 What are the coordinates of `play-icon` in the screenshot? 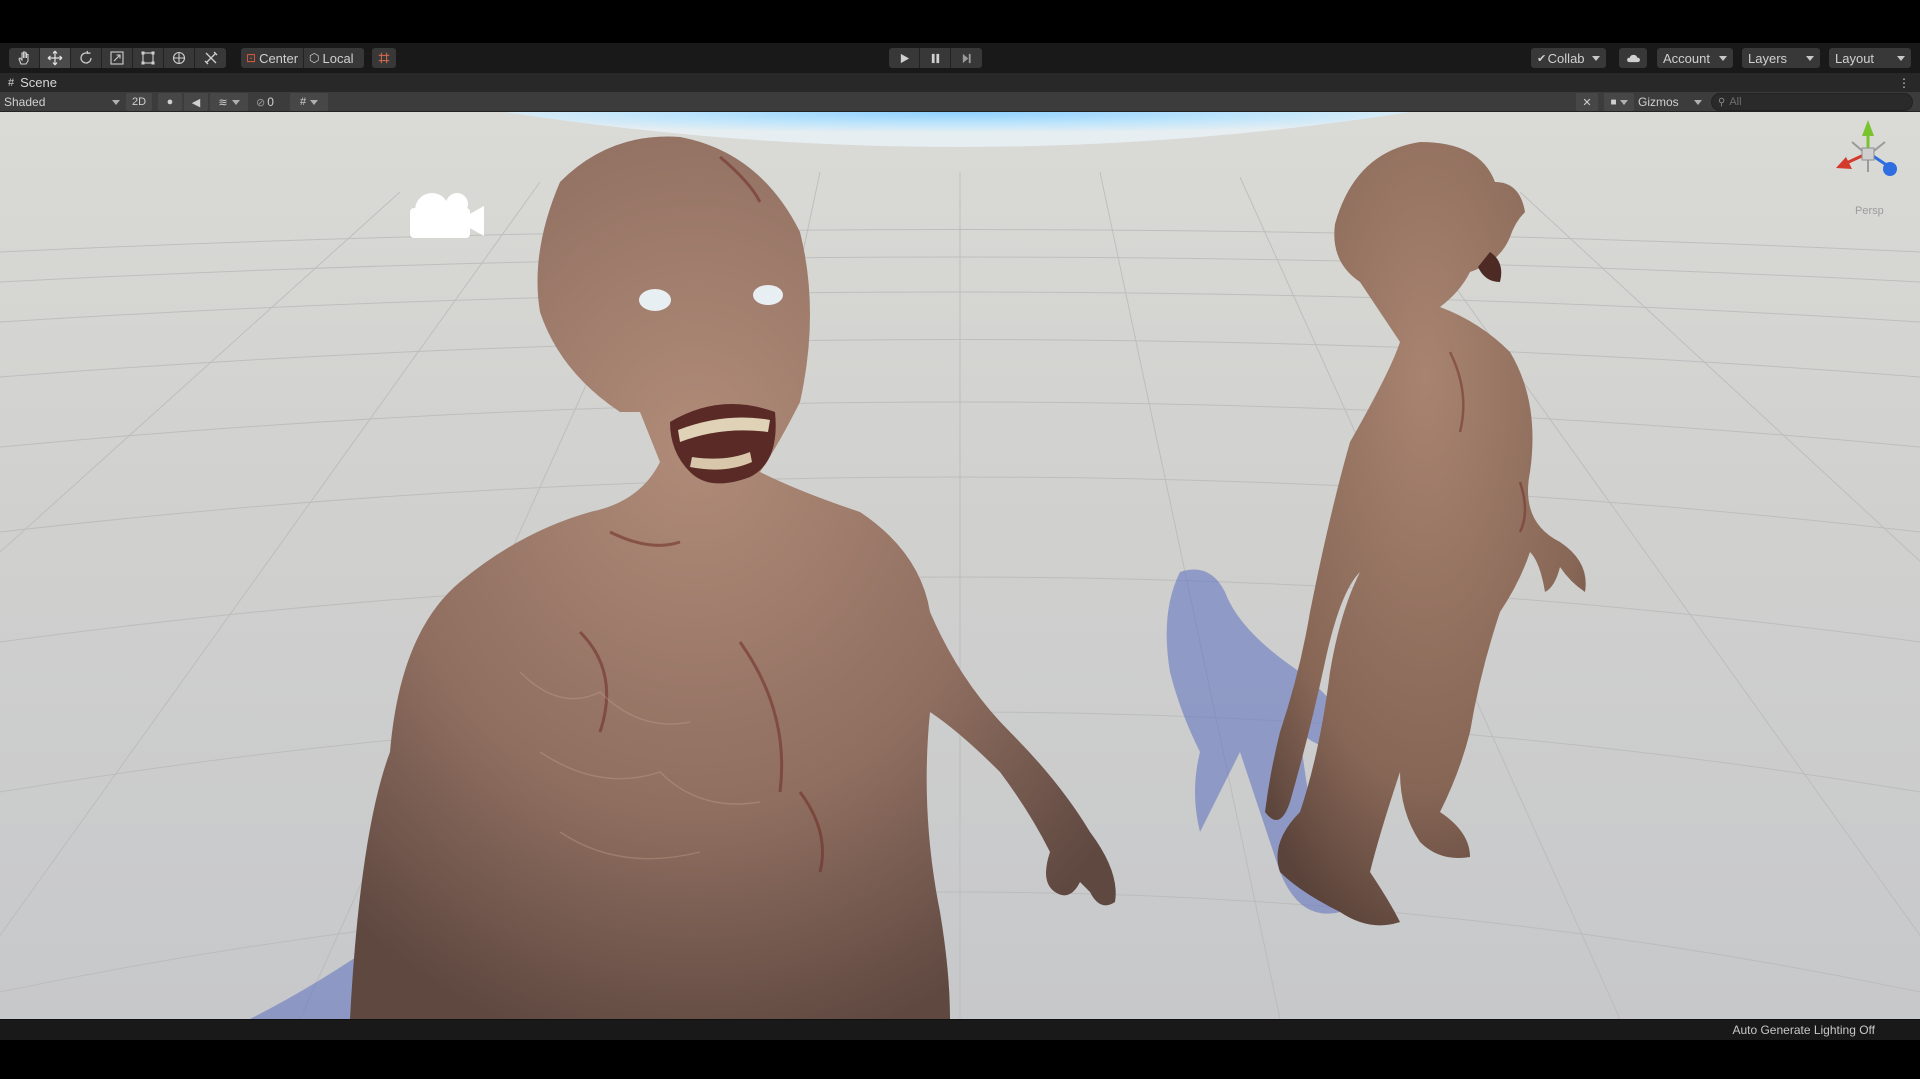 It's located at (904, 58).